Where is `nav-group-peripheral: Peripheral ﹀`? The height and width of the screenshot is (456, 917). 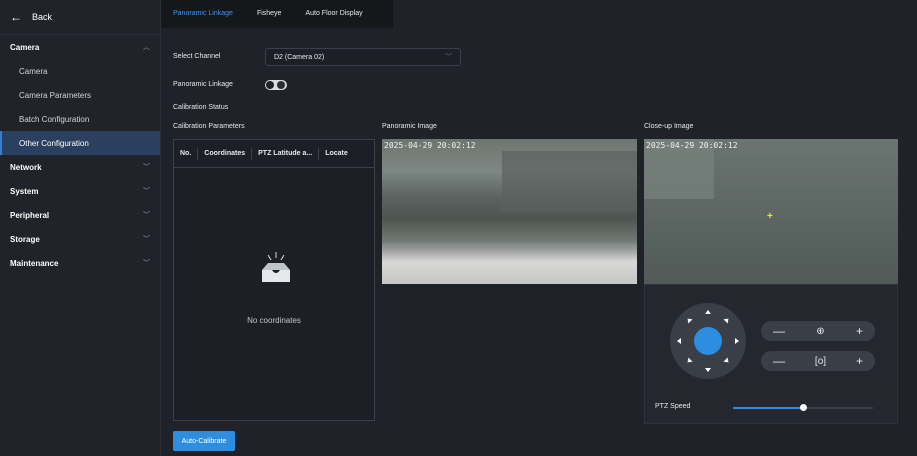
nav-group-peripheral: Peripheral ﹀ is located at coordinates (80, 215).